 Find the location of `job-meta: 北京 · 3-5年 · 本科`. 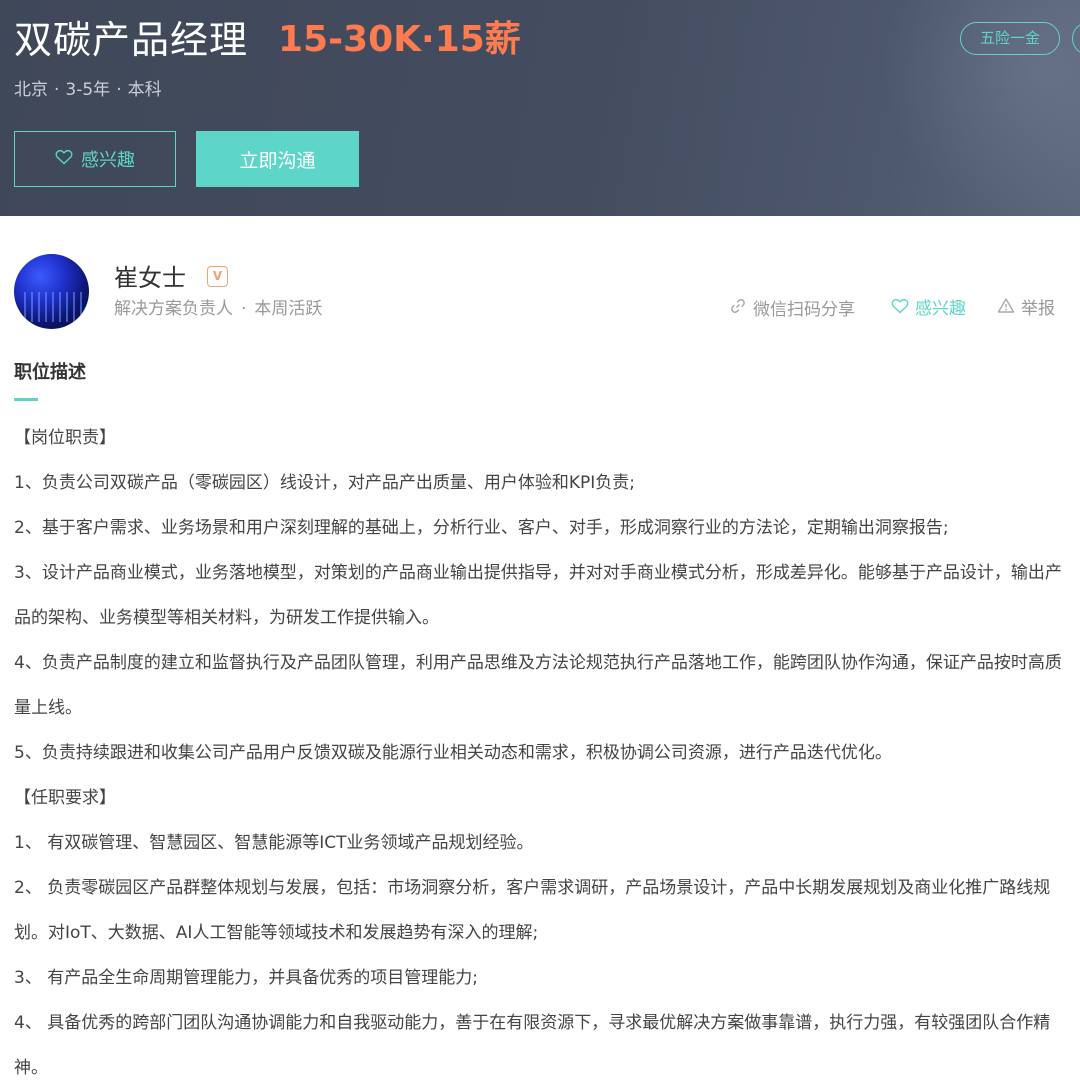

job-meta: 北京 · 3-5年 · 本科 is located at coordinates (88, 90).